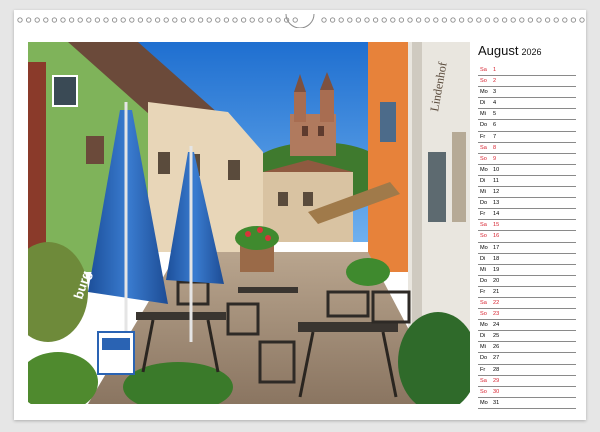 The height and width of the screenshot is (432, 600). I want to click on day-number: 8, so click(495, 147).